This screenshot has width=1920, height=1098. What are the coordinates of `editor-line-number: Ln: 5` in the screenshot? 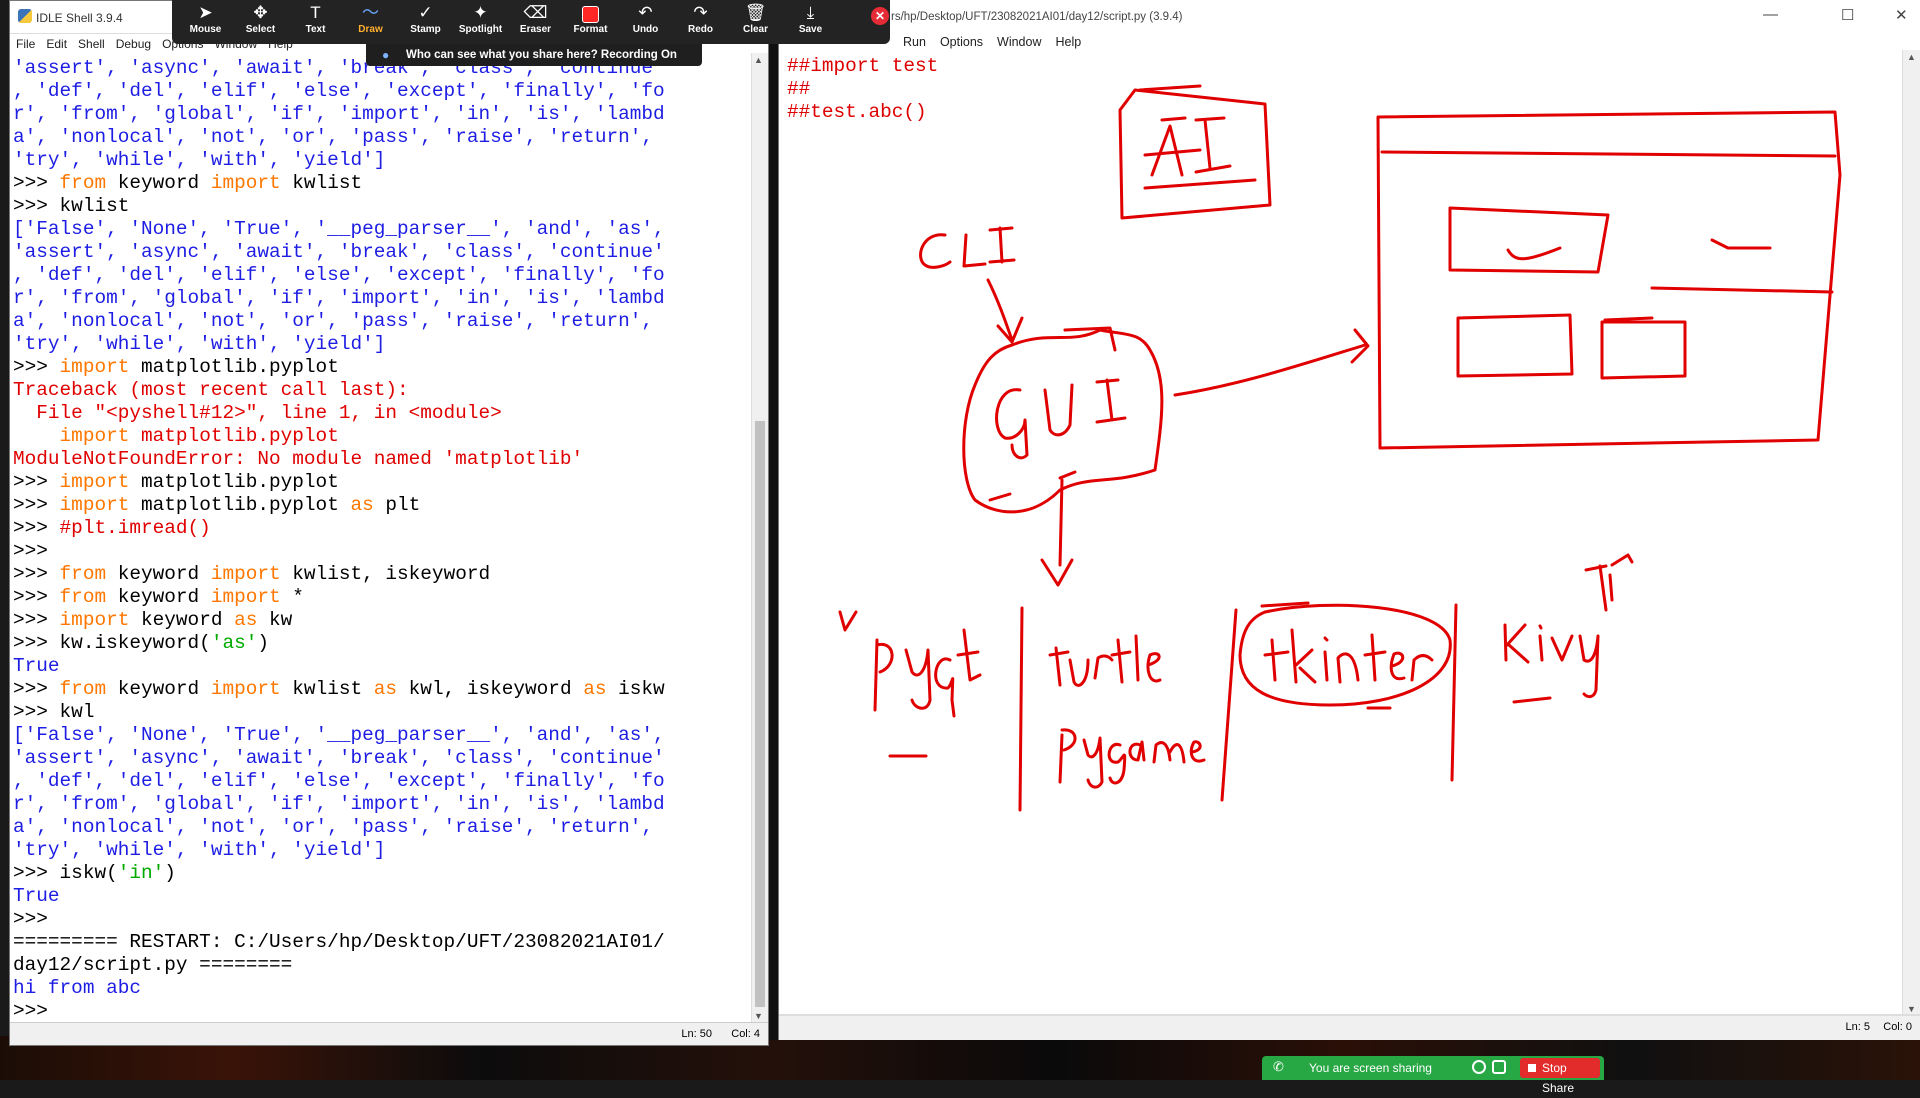 It's located at (1857, 1027).